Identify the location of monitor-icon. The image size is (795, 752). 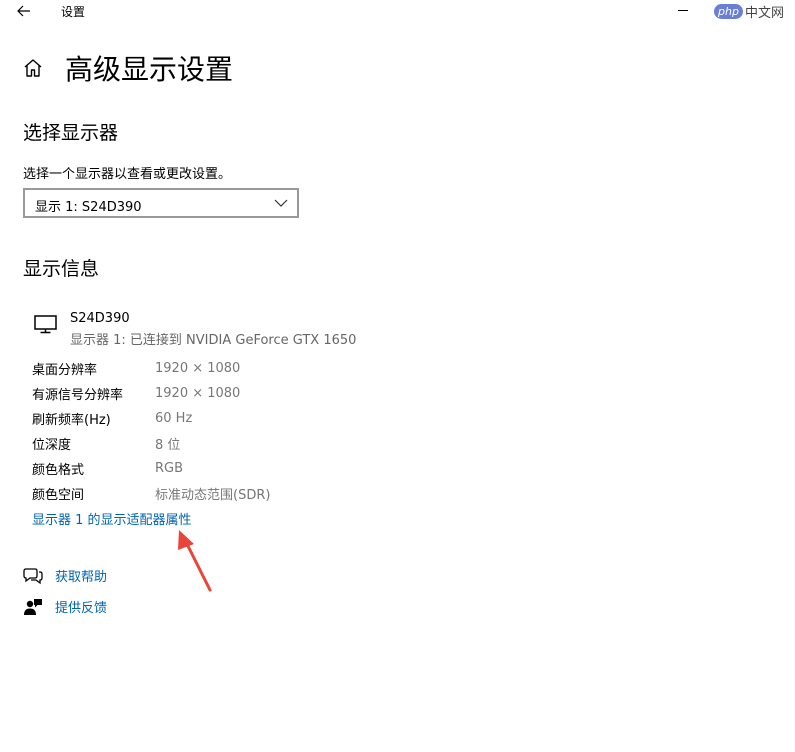
(46, 324).